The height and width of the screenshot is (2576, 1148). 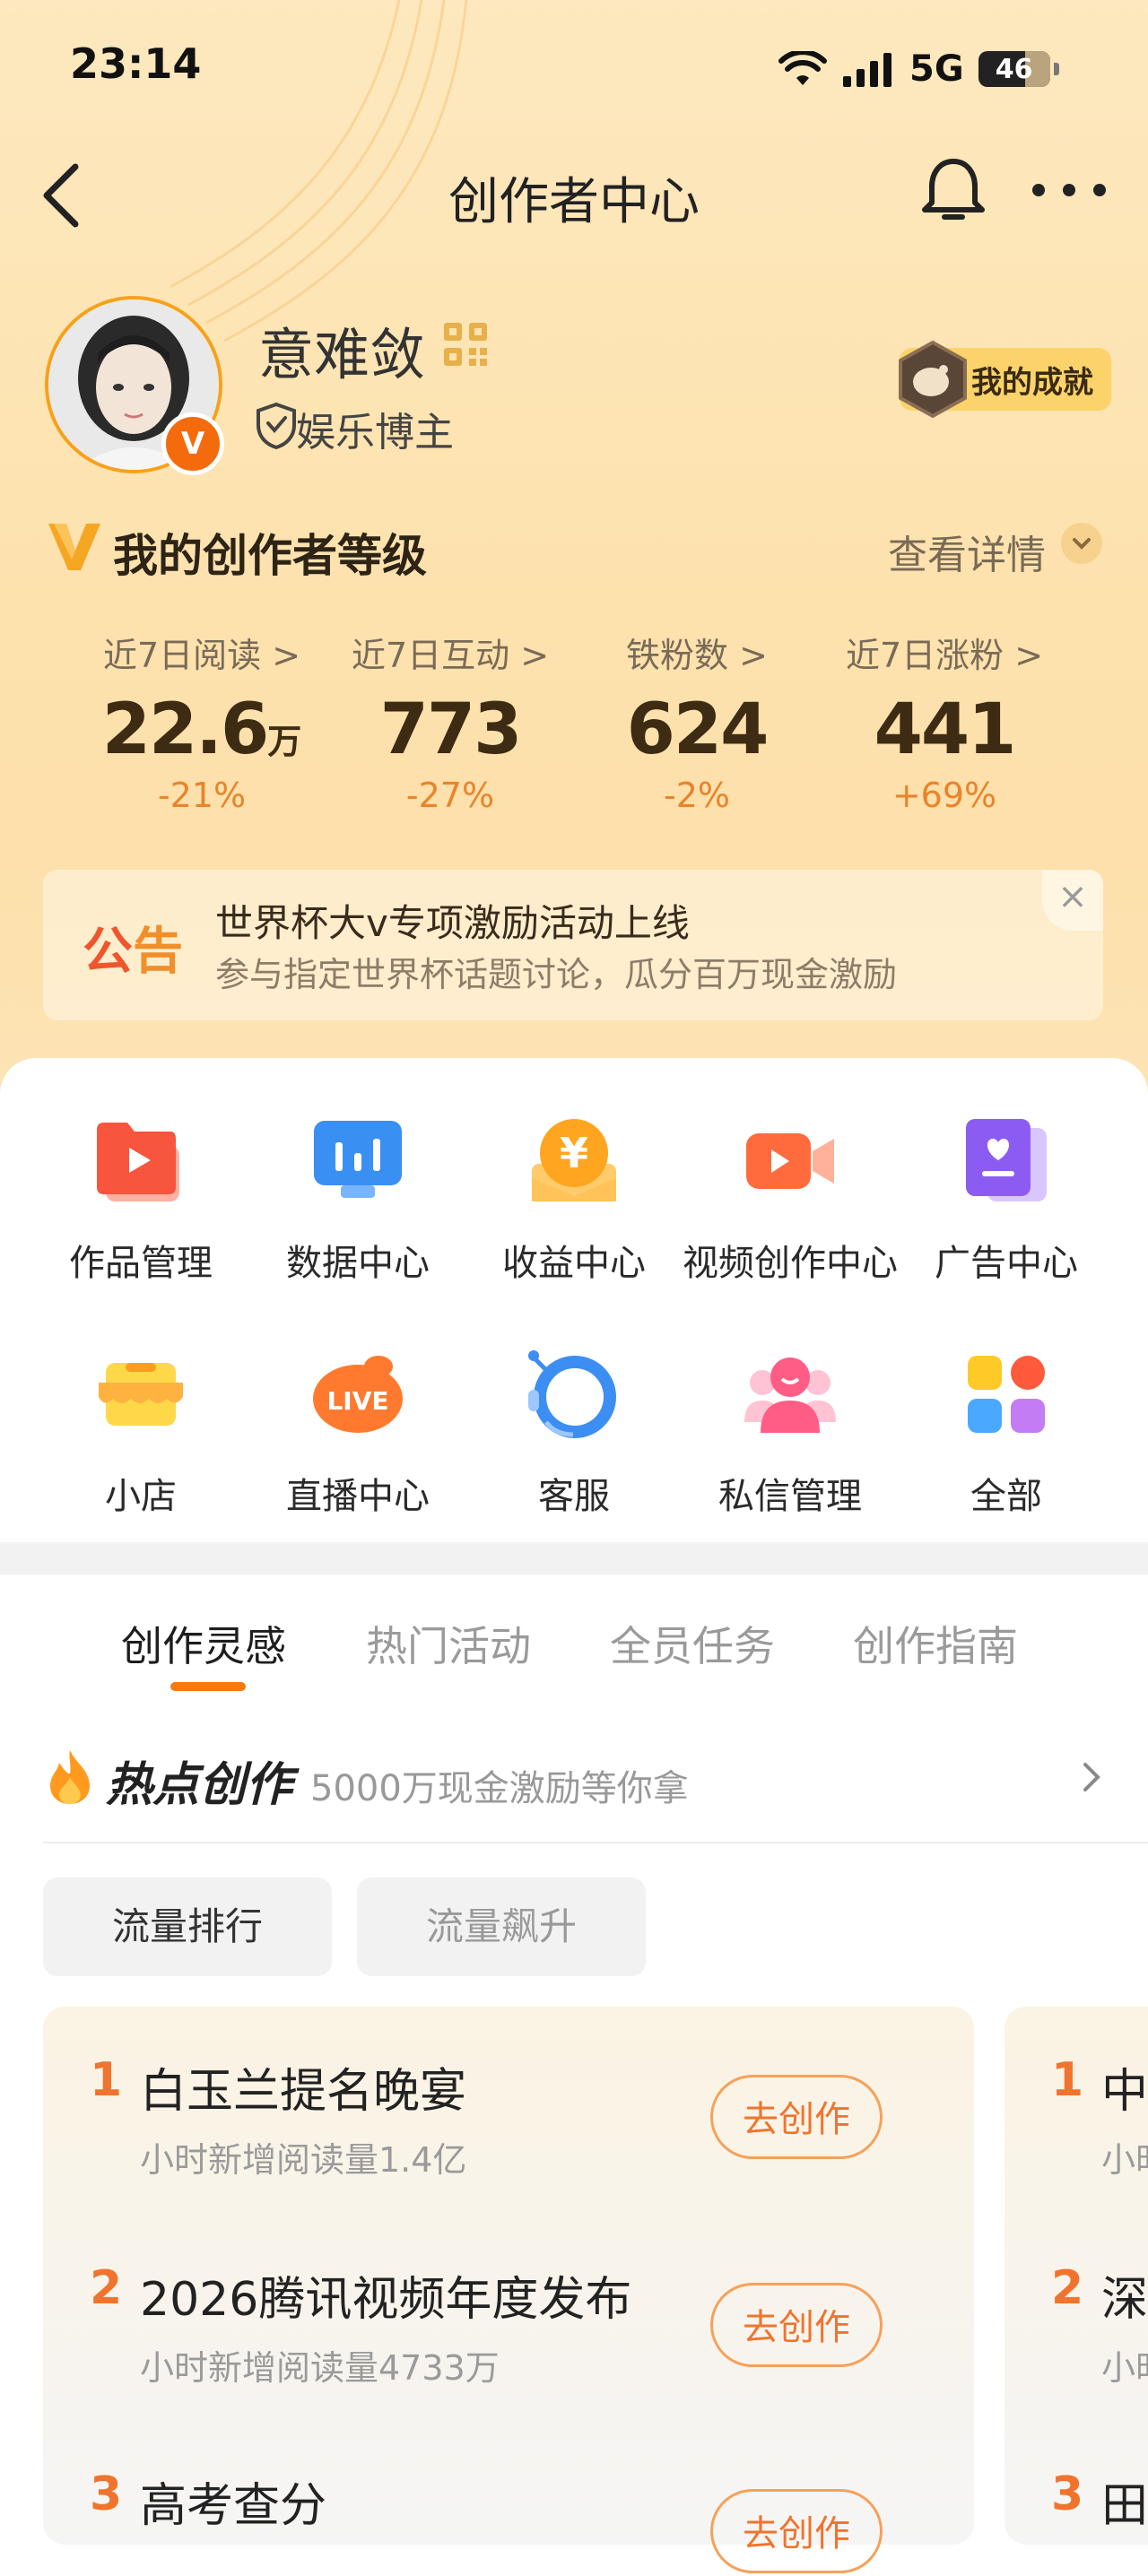 What do you see at coordinates (1081, 543) in the screenshot?
I see `chevron-down-icon` at bounding box center [1081, 543].